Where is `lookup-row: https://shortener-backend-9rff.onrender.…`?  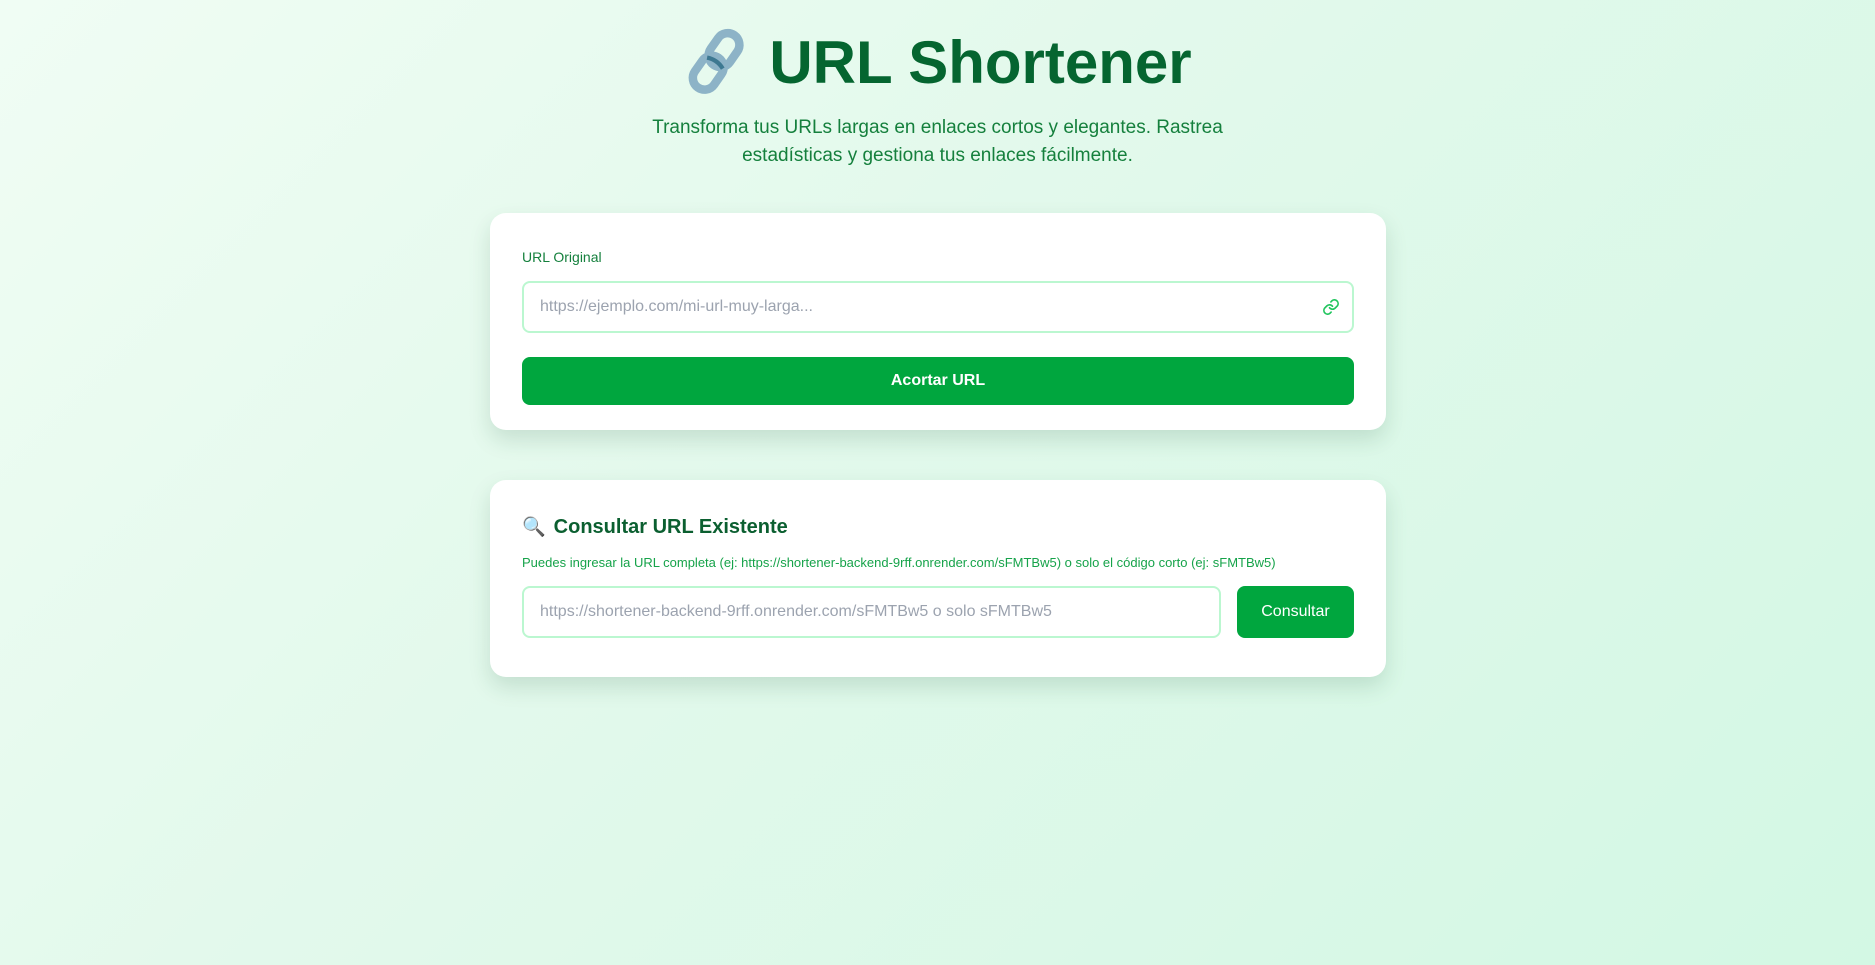 lookup-row: https://shortener-backend-9rff.onrender.… is located at coordinates (938, 612).